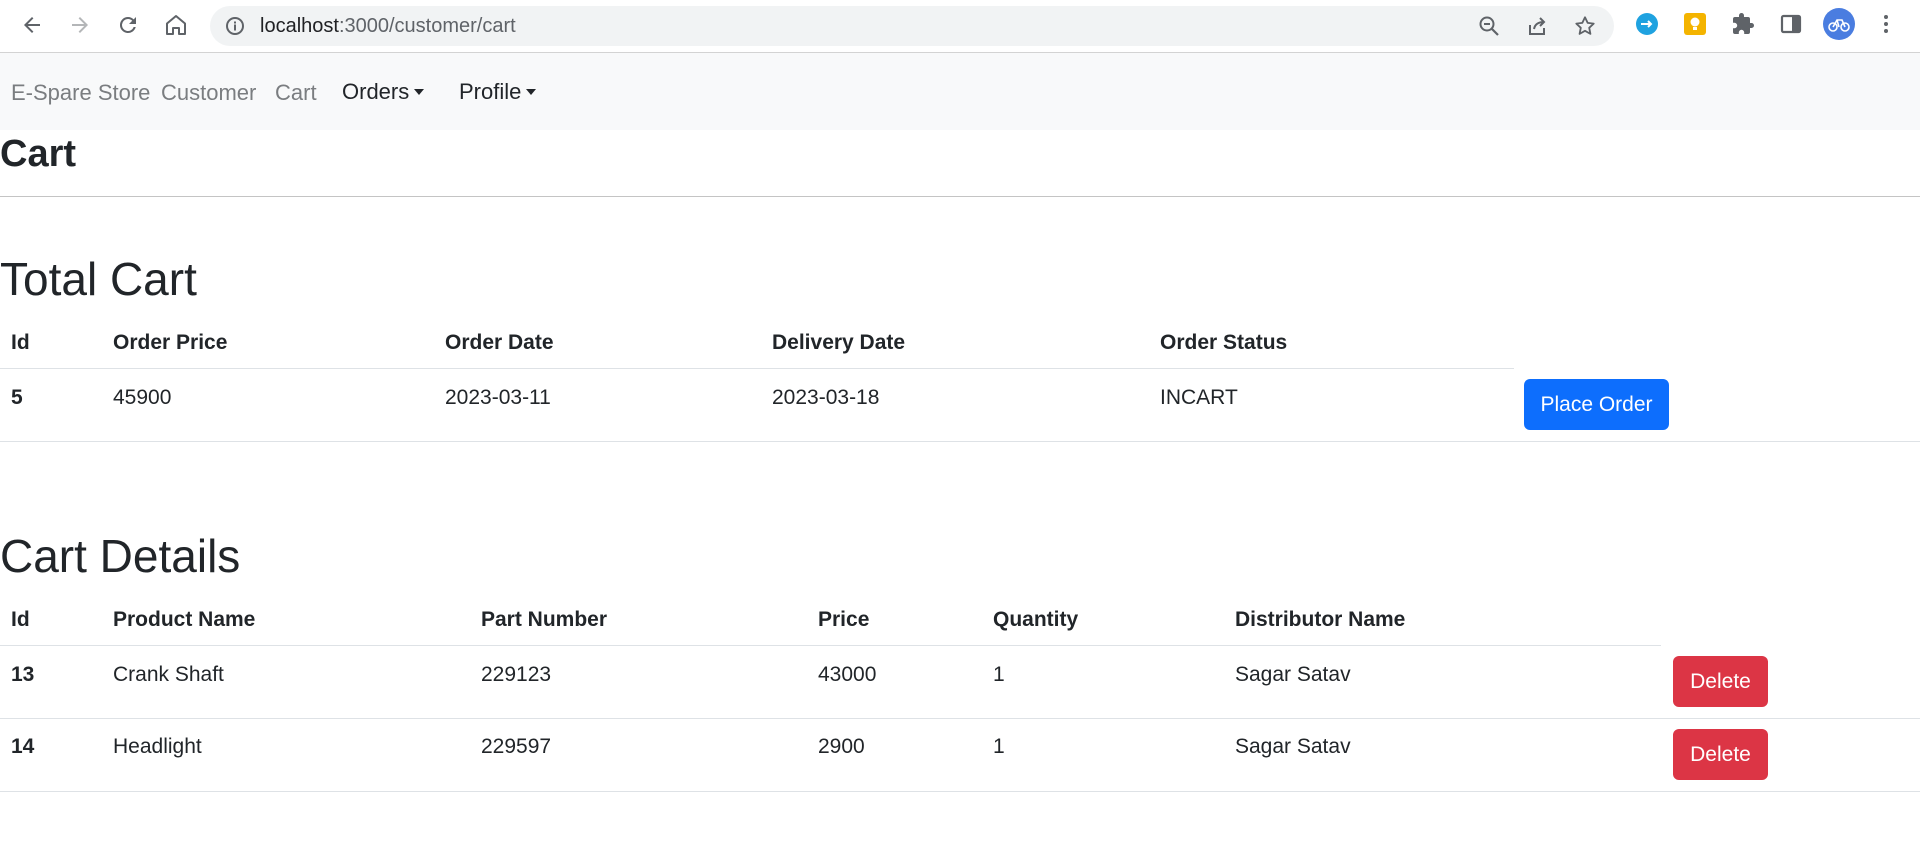  I want to click on info-icon, so click(235, 26).